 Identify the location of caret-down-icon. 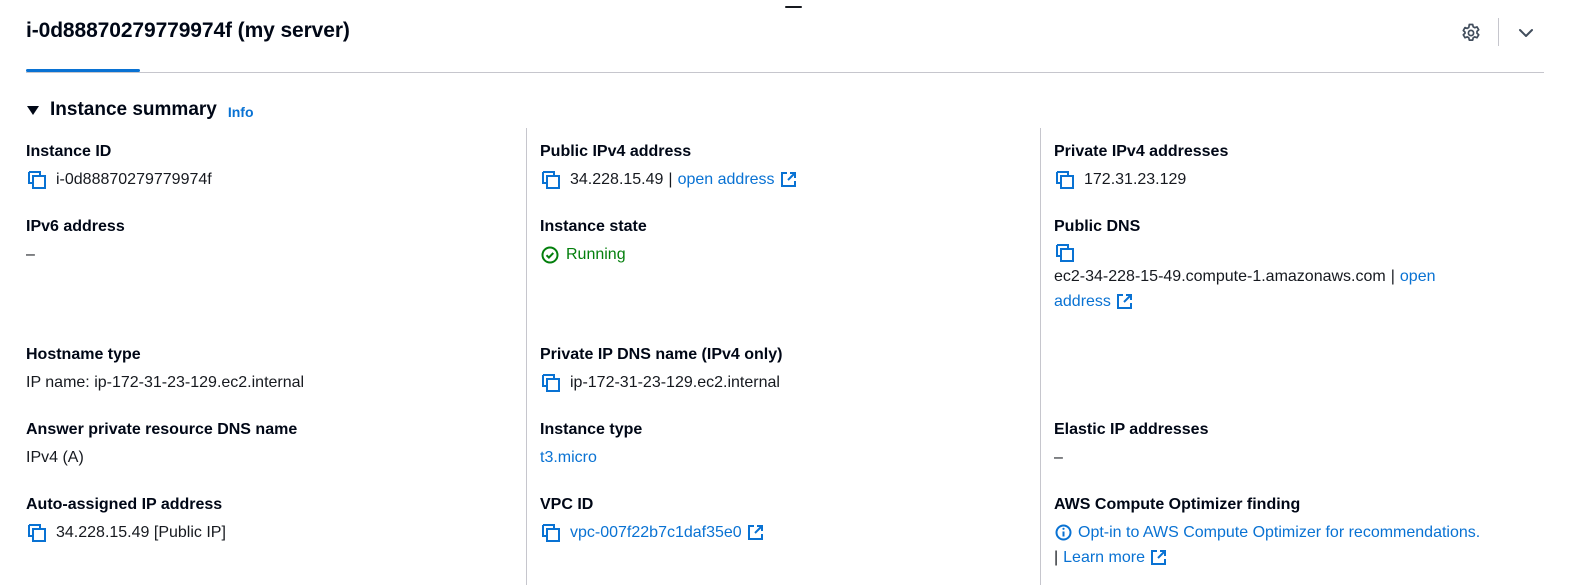
(33, 110).